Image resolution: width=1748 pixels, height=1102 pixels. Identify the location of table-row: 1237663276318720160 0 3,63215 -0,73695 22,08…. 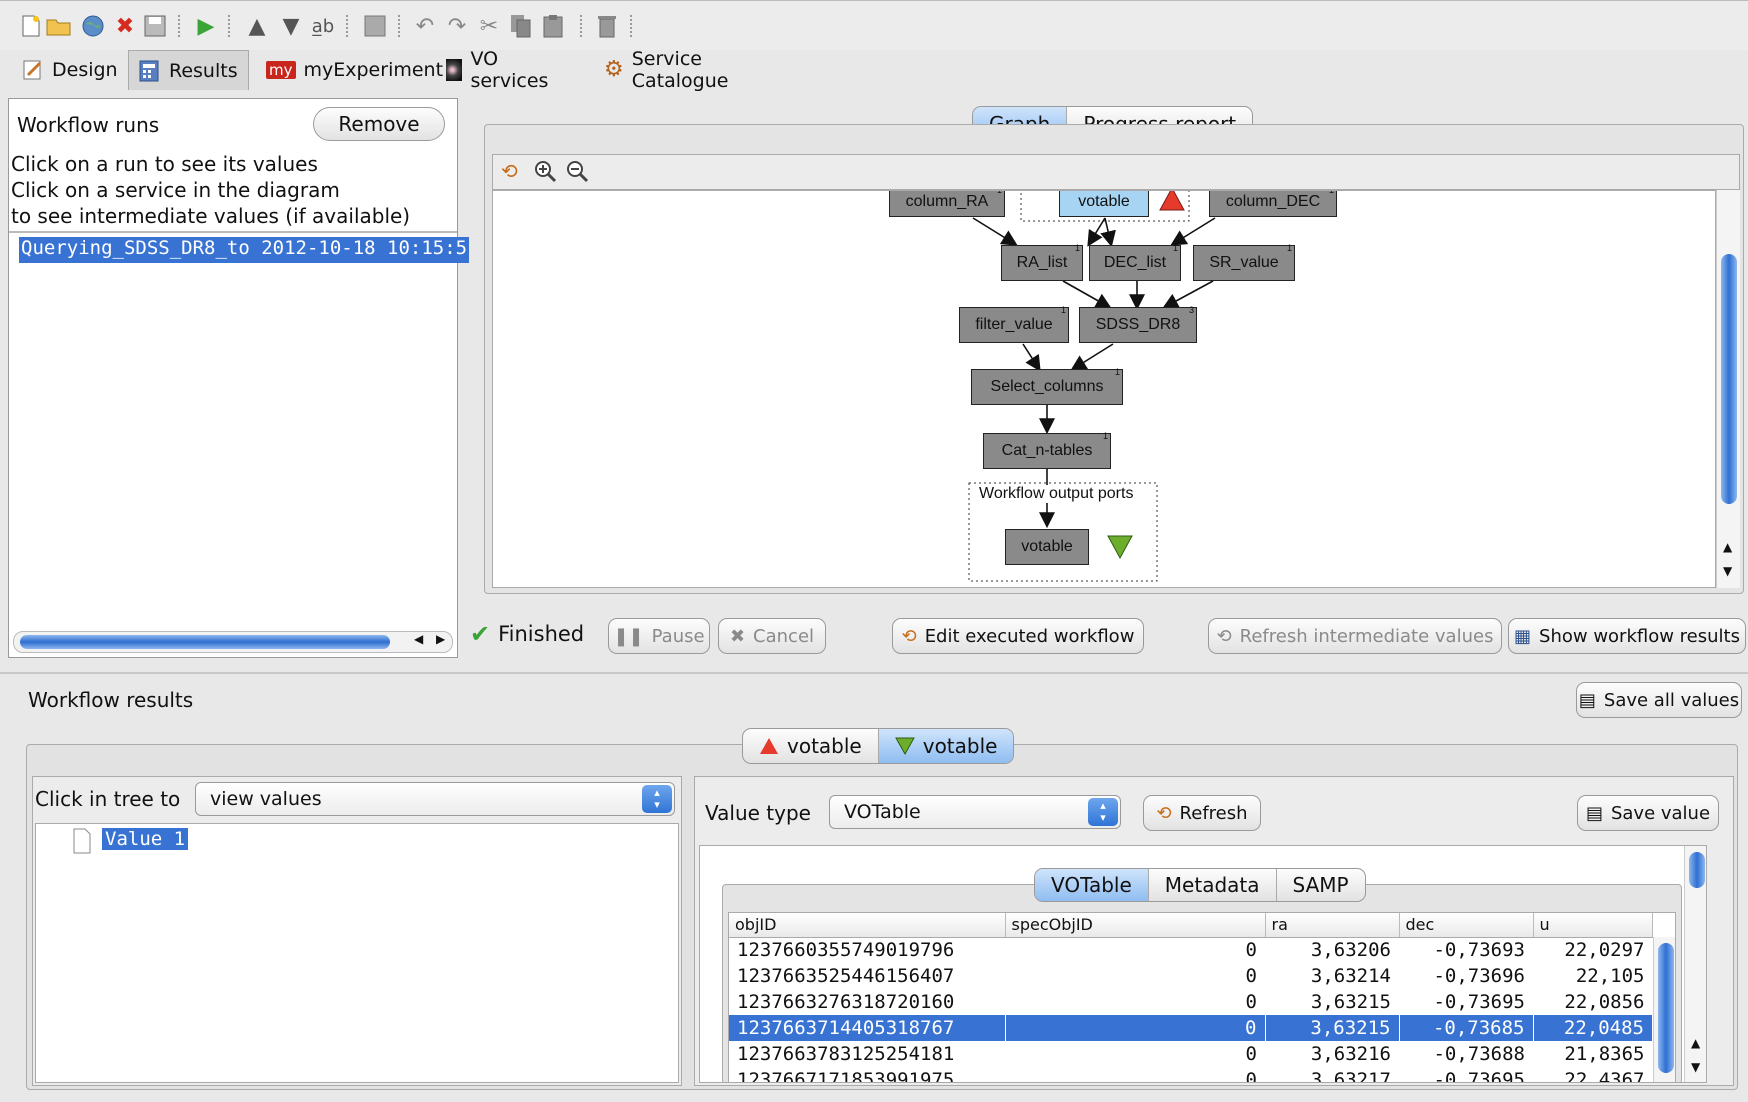
(1191, 1002).